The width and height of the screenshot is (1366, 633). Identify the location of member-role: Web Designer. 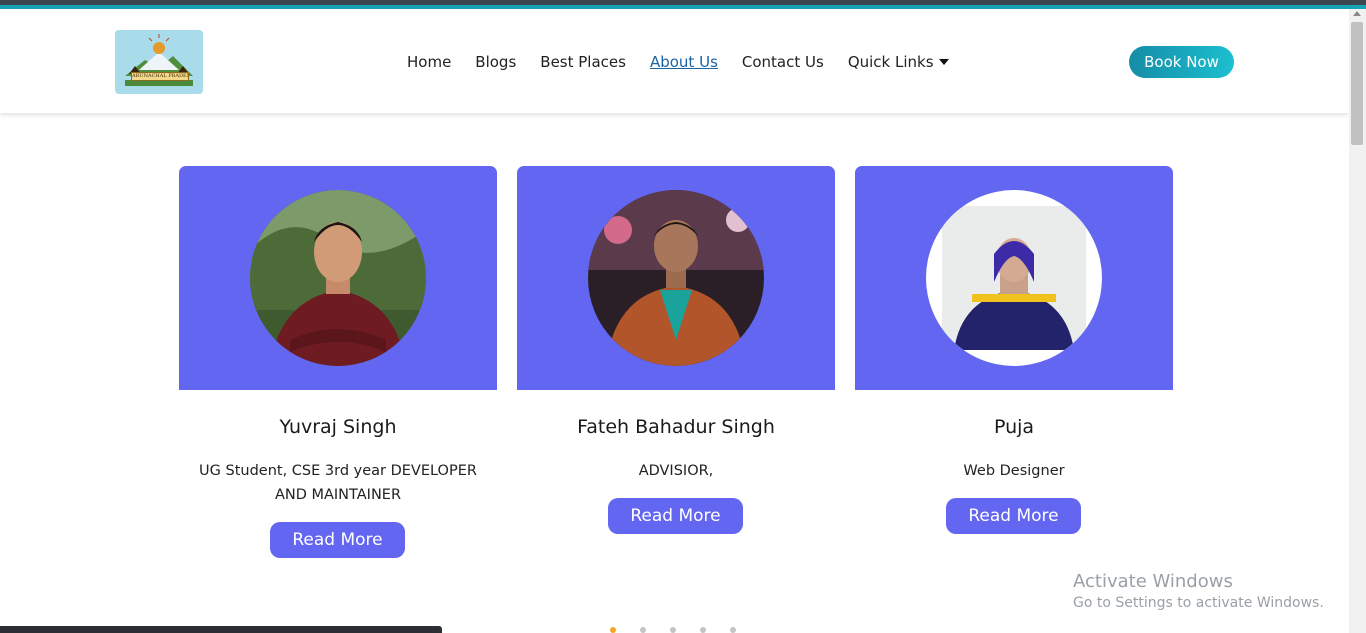
(1014, 471).